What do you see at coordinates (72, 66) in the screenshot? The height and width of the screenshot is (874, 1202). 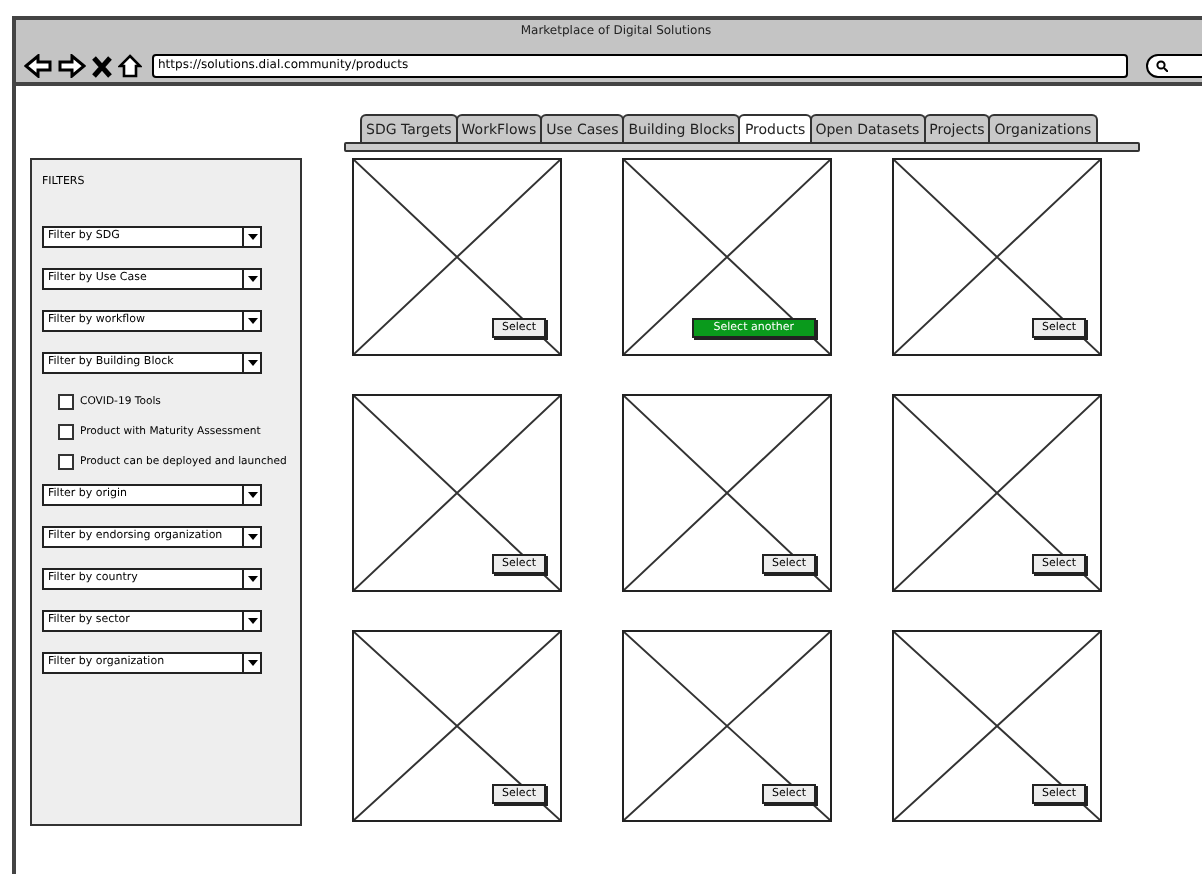 I see `forward-icon` at bounding box center [72, 66].